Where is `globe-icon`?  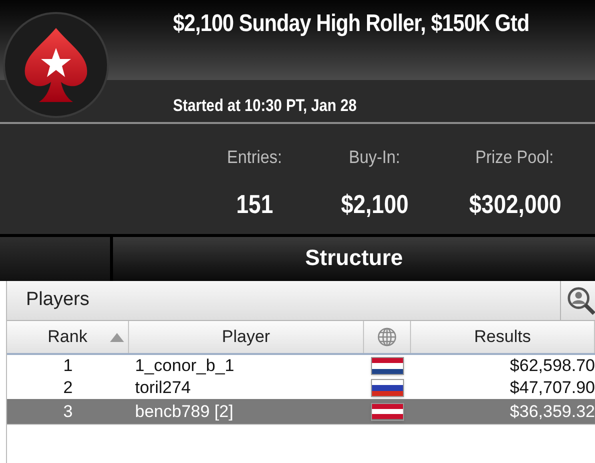
globe-icon is located at coordinates (387, 337).